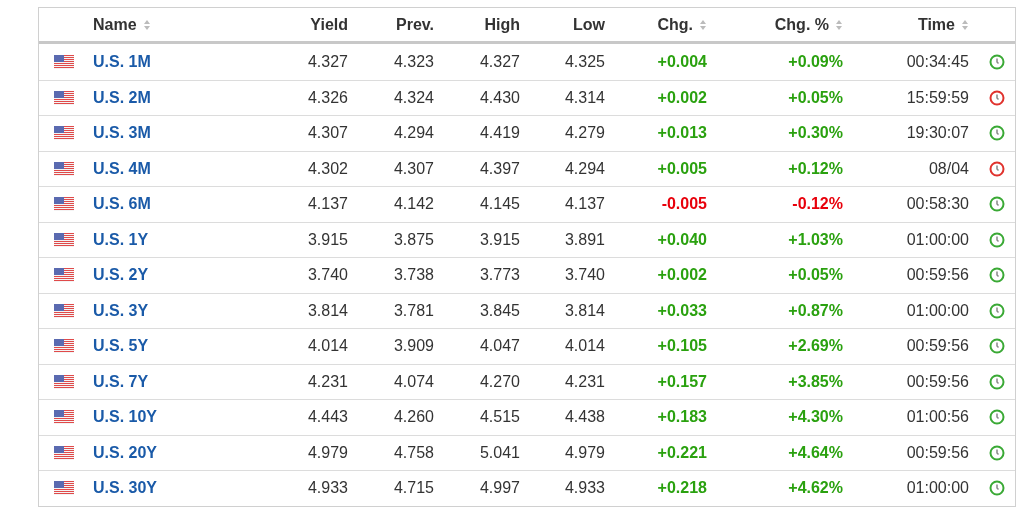 The height and width of the screenshot is (523, 1030). Describe the element at coordinates (815, 381) in the screenshot. I see `change-percent-cell: +3.85%` at that location.